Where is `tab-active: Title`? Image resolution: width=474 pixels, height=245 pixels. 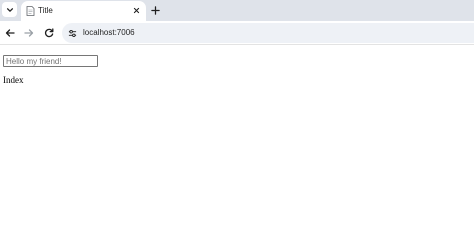
tab-active: Title is located at coordinates (83, 11).